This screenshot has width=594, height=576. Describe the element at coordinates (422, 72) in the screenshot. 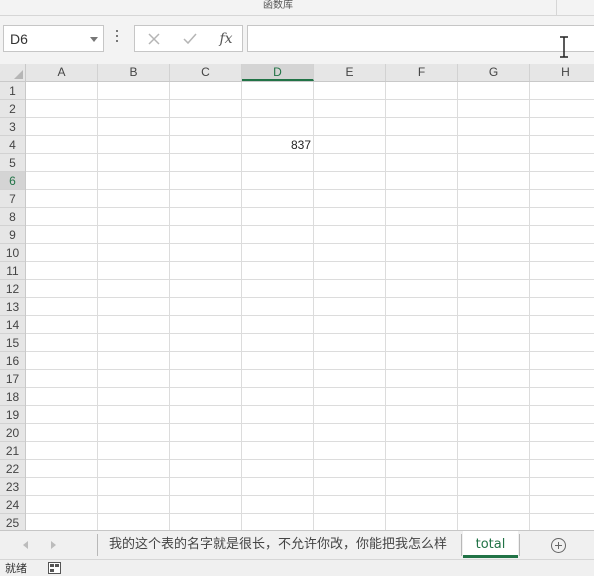

I see `column-header-f: F` at that location.